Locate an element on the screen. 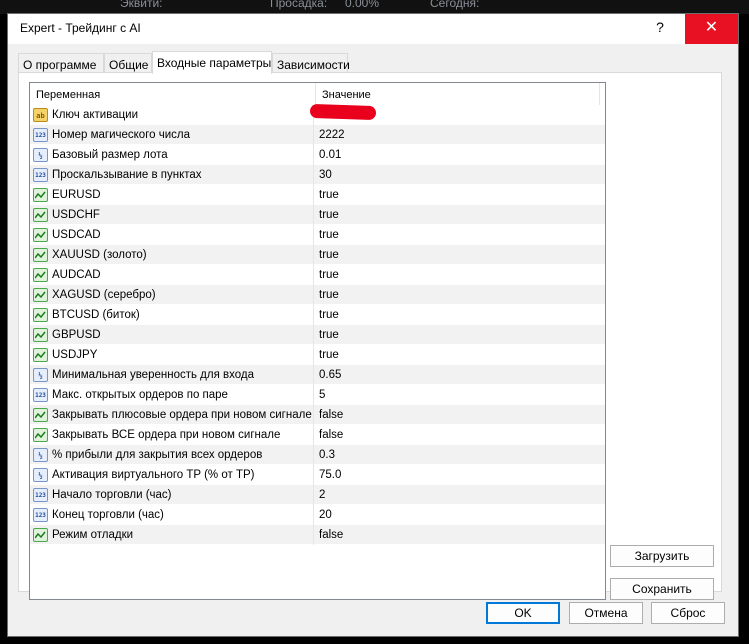 The width and height of the screenshot is (749, 644). parameter-name: EURUSD is located at coordinates (172, 195).